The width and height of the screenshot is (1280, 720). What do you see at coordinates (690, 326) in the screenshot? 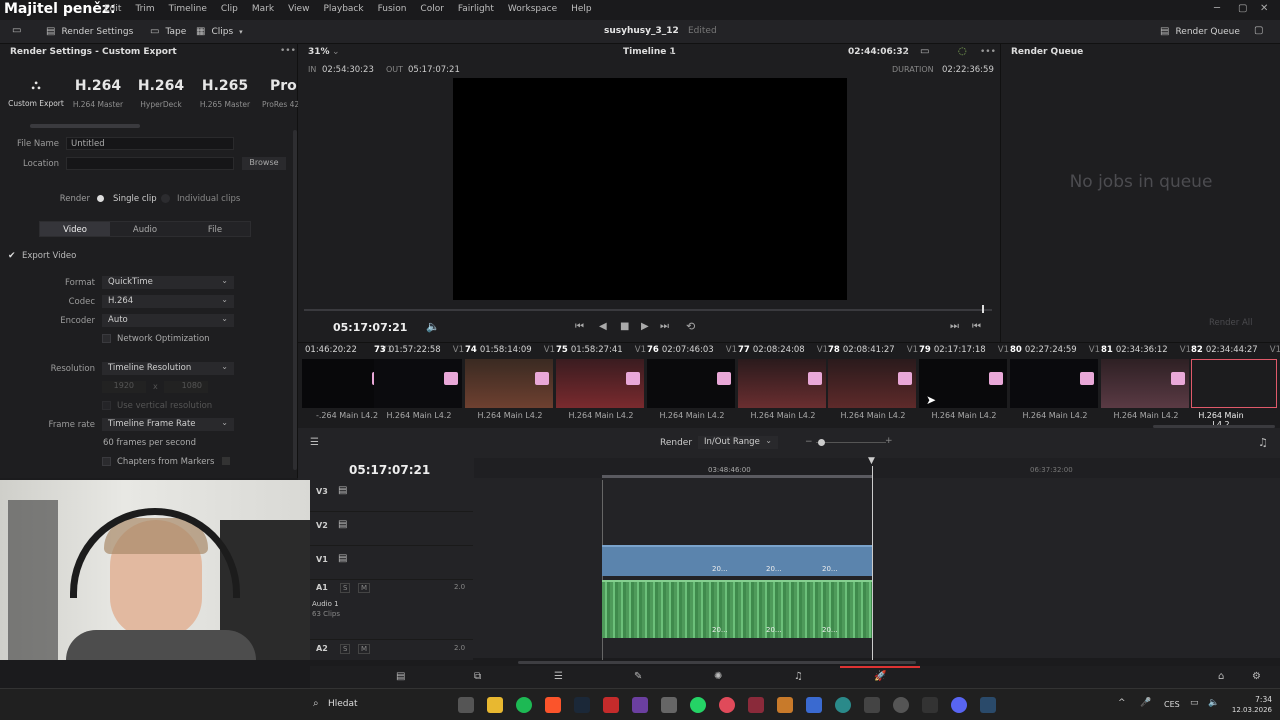
I see `loop-icon: ⟲` at bounding box center [690, 326].